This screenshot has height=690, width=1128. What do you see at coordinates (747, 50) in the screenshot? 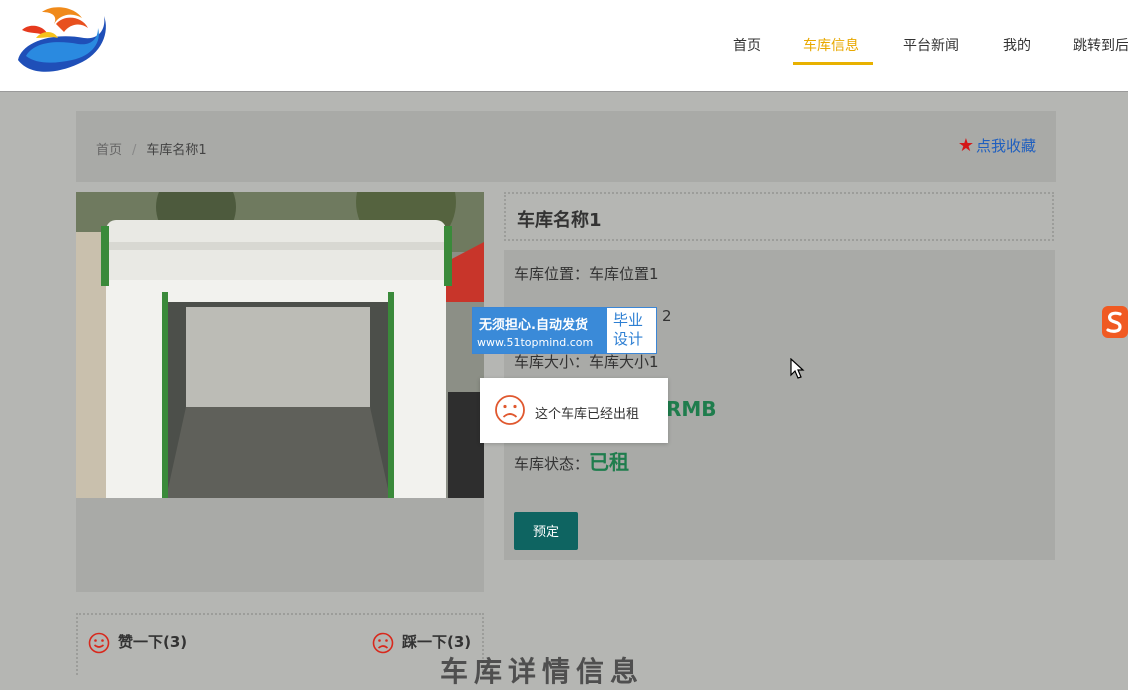
I see `nav-home: 首页` at bounding box center [747, 50].